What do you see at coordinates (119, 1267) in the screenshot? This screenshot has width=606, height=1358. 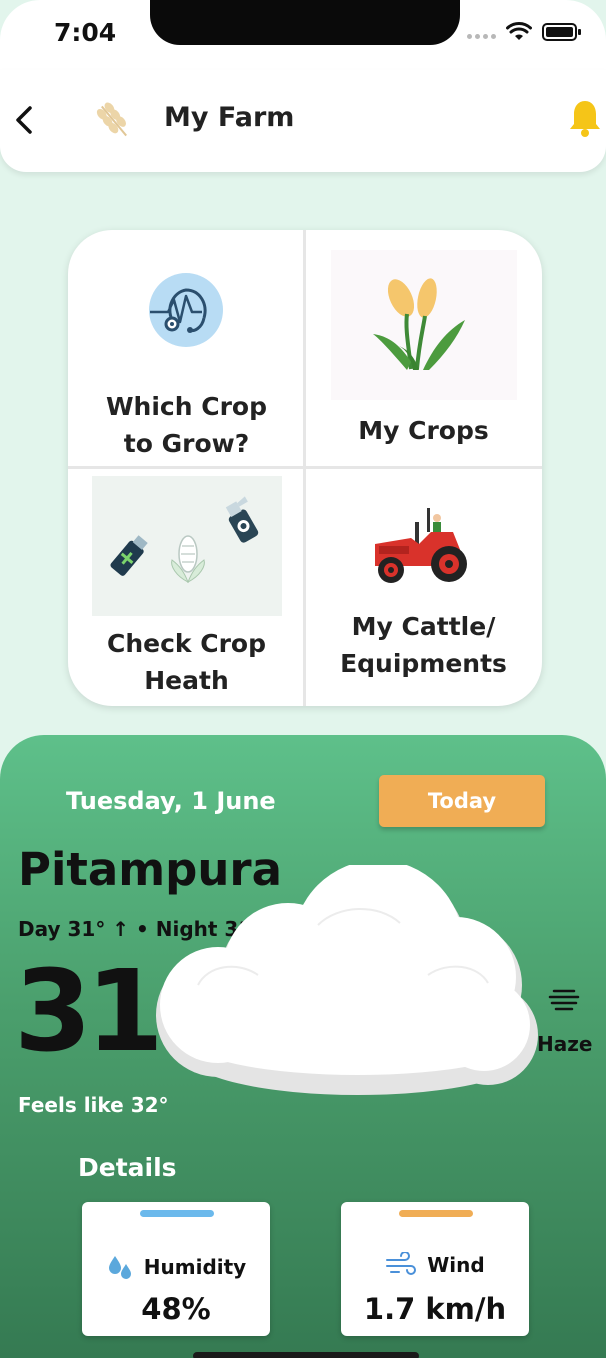 I see `water-drops-icon` at bounding box center [119, 1267].